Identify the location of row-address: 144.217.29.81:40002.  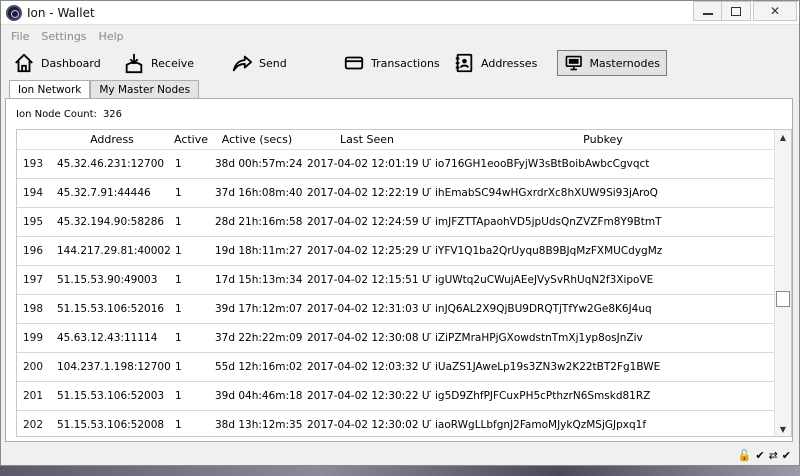
(114, 251).